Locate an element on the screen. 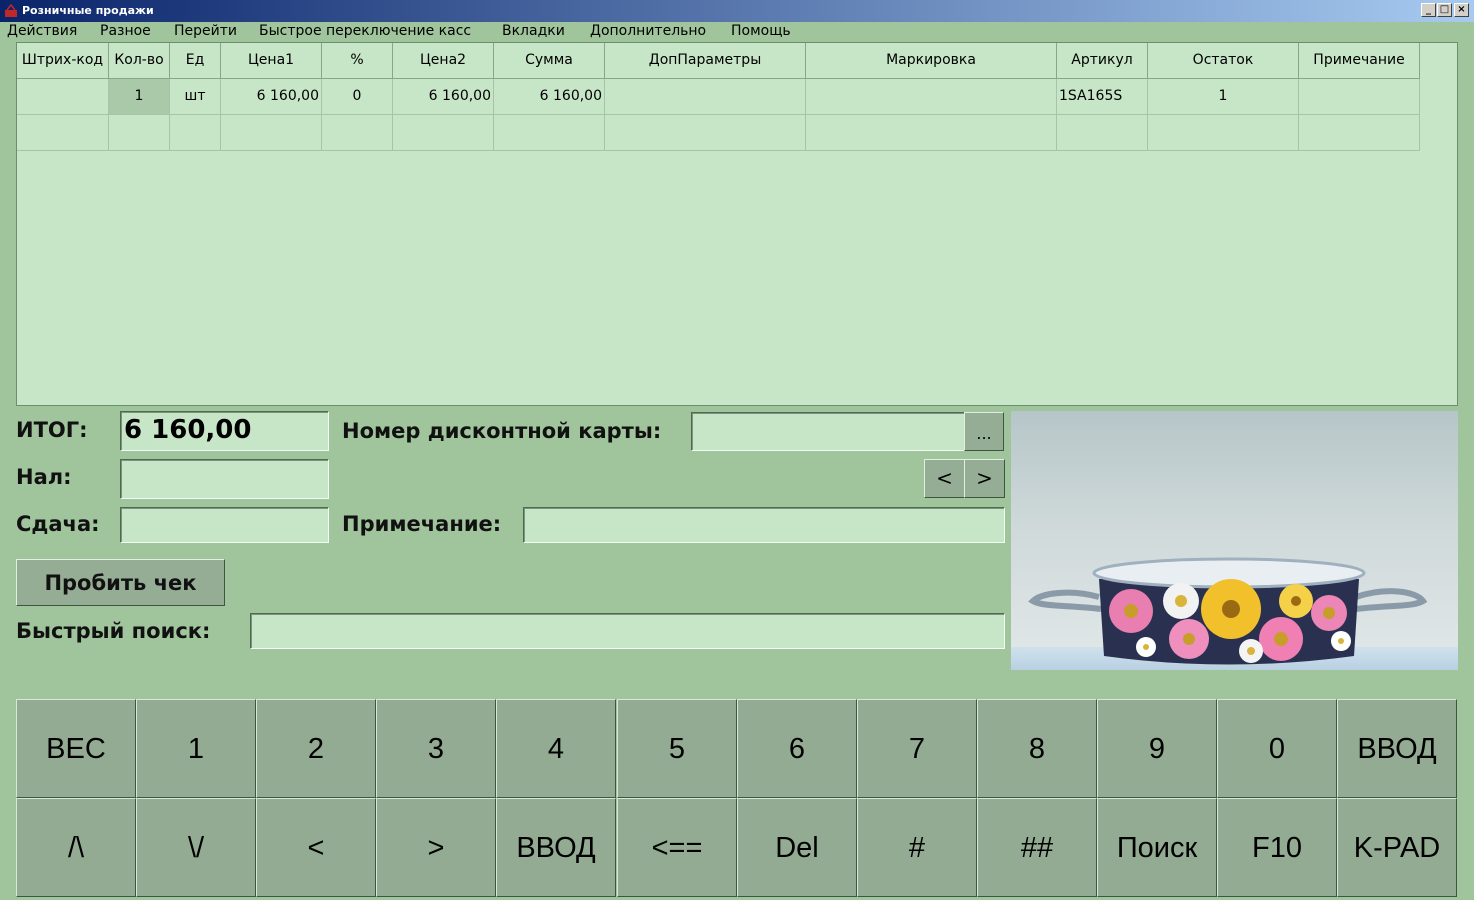  enamel-pot-illustration is located at coordinates (1234, 613).